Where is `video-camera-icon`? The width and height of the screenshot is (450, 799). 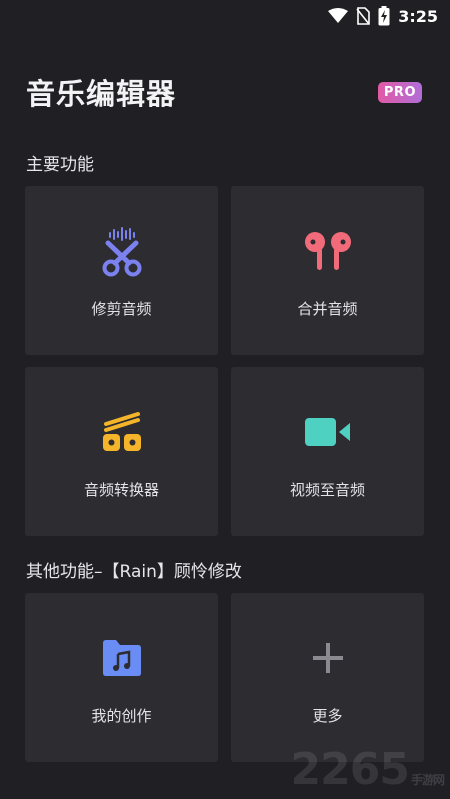
video-camera-icon is located at coordinates (328, 432).